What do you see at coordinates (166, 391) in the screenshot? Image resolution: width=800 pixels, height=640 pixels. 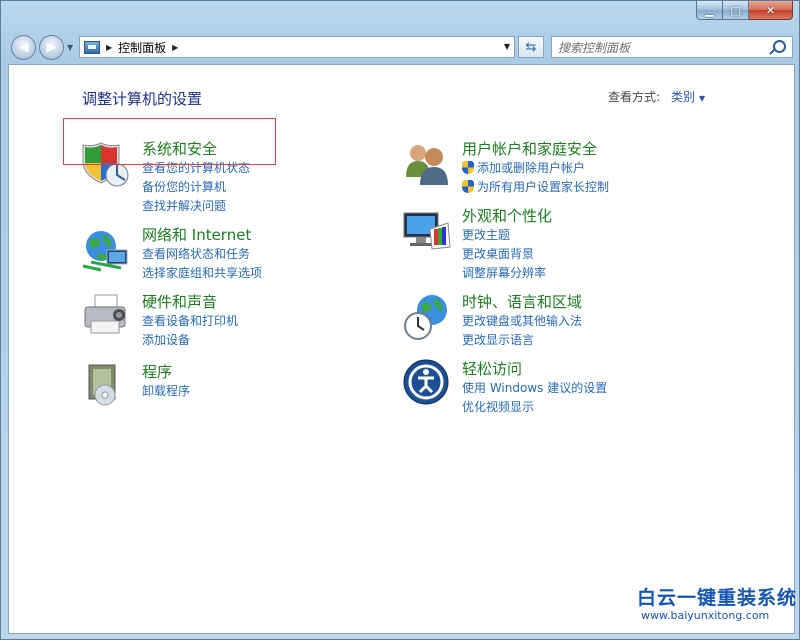 I see `link-uninstall: 卸载程序` at bounding box center [166, 391].